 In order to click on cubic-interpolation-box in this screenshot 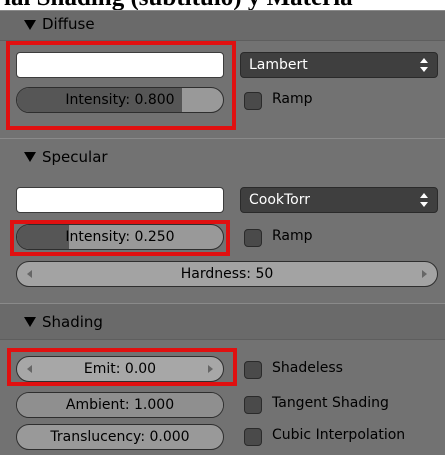, I will do `click(253, 437)`.